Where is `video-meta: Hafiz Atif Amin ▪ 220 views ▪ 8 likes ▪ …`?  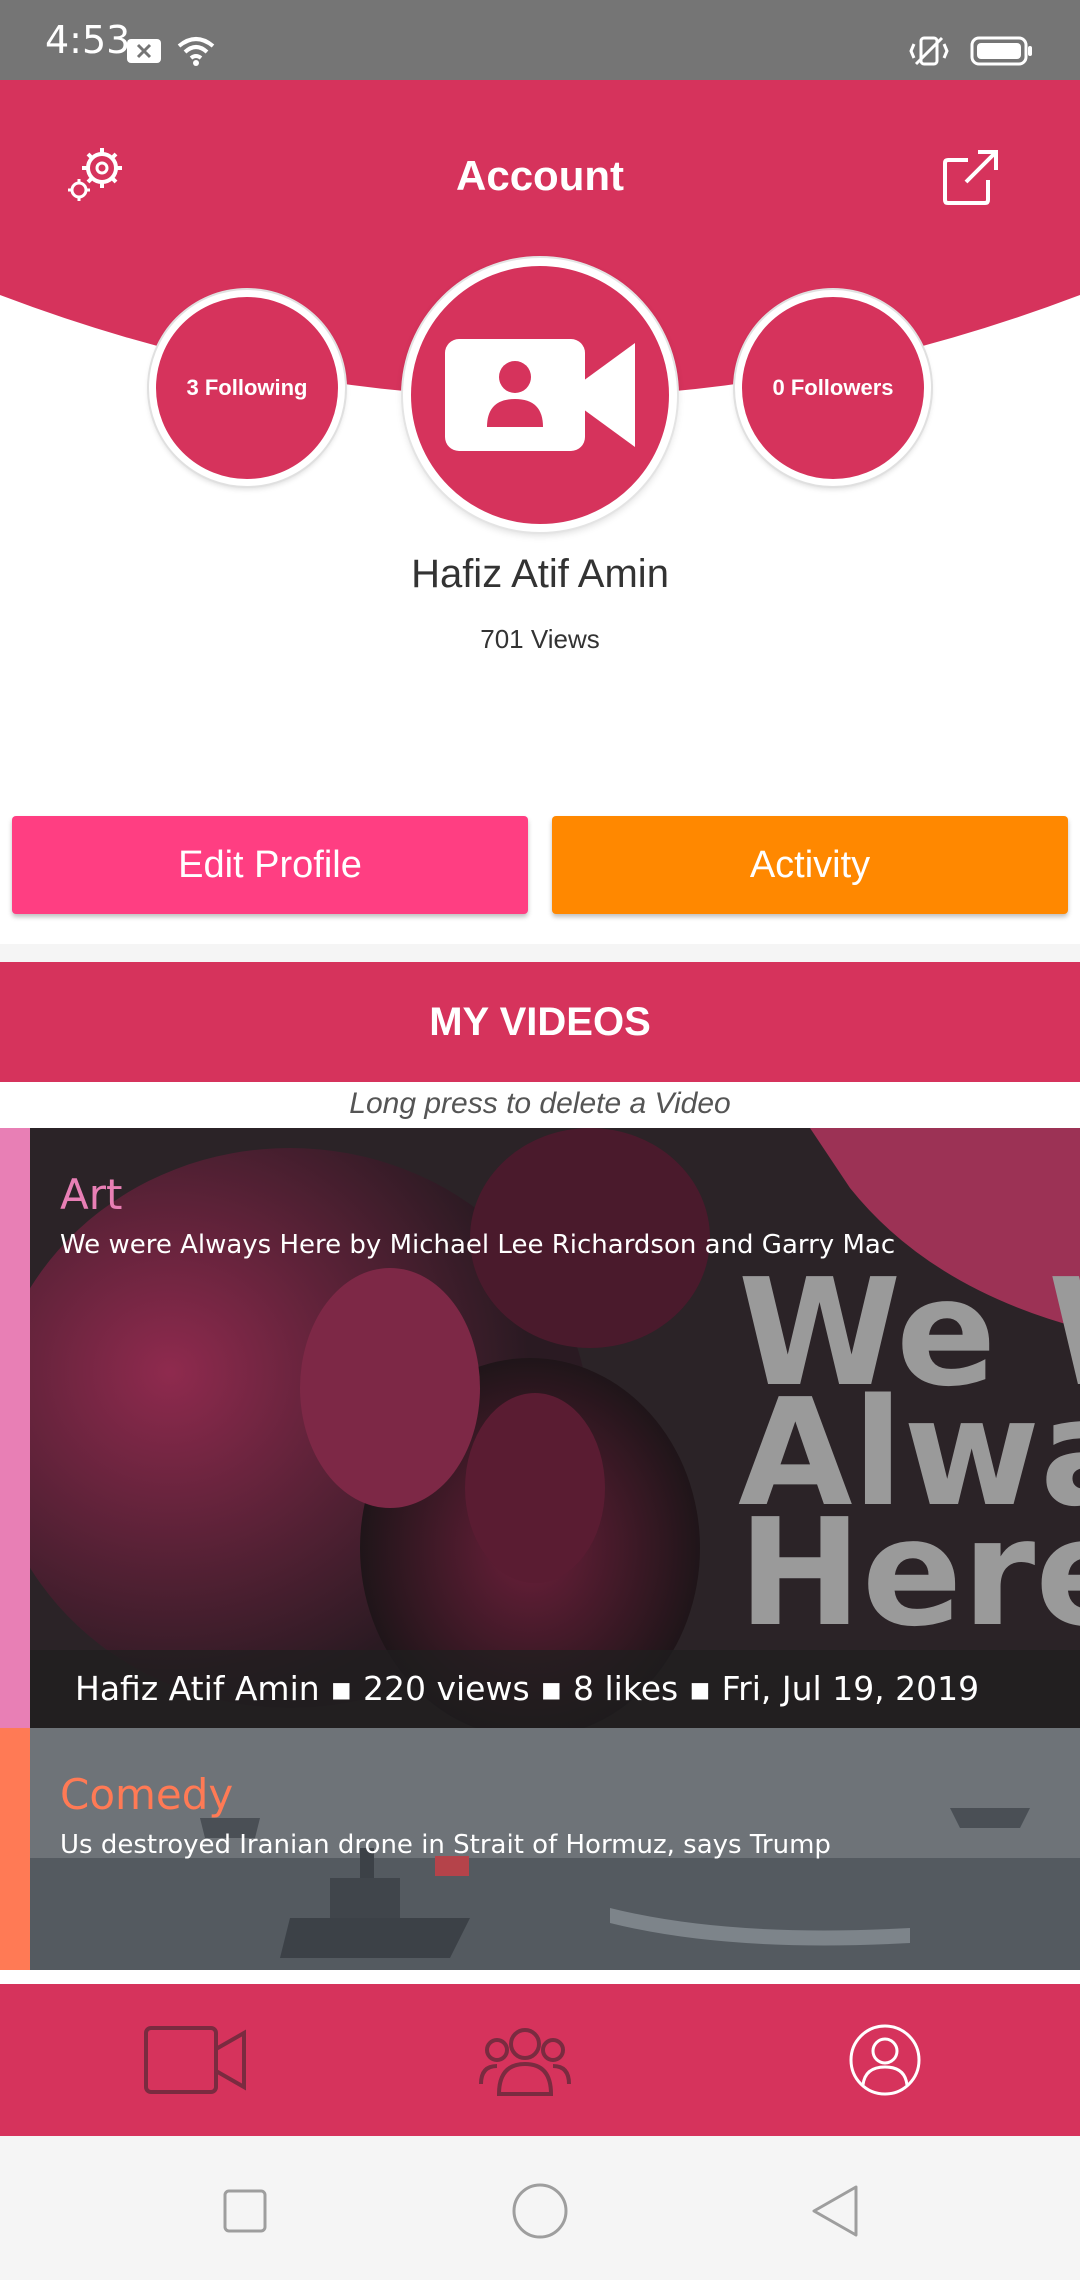 video-meta: Hafiz Atif Amin ▪ 220 views ▪ 8 likes ▪ … is located at coordinates (555, 1689).